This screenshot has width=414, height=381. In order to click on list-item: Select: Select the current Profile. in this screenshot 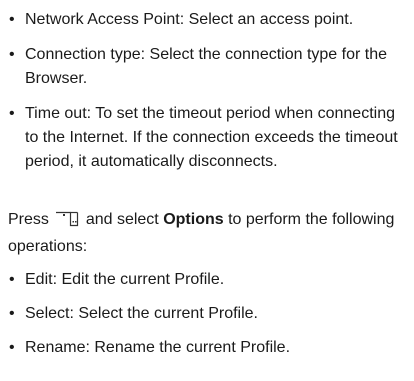, I will do `click(206, 314)`.